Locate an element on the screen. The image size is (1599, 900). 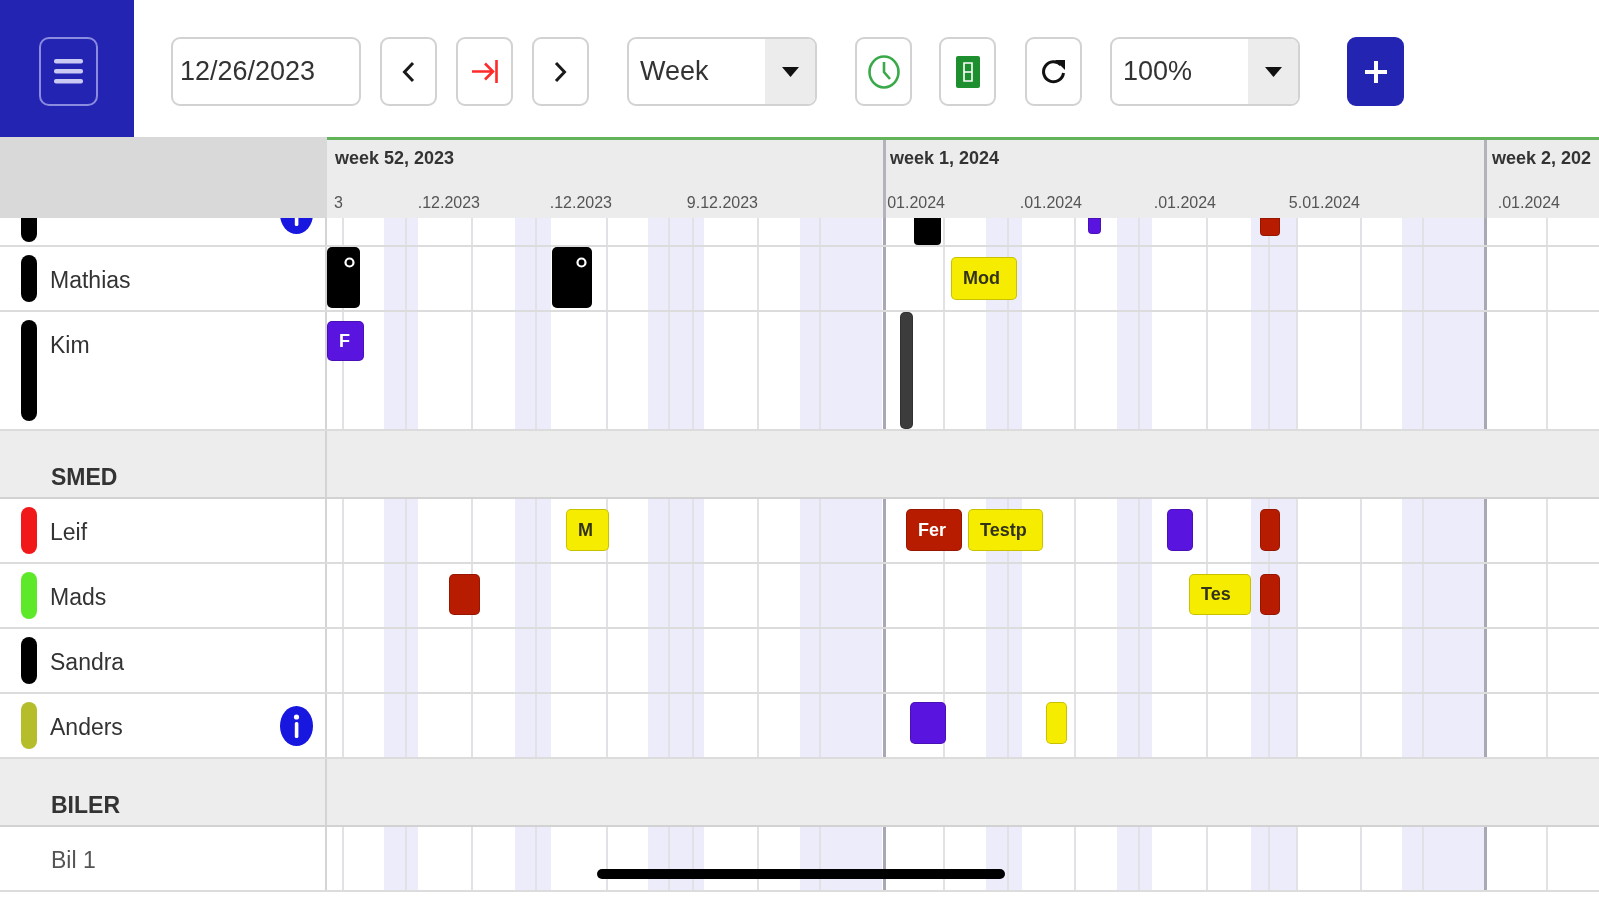
add-button is located at coordinates (1375, 71).